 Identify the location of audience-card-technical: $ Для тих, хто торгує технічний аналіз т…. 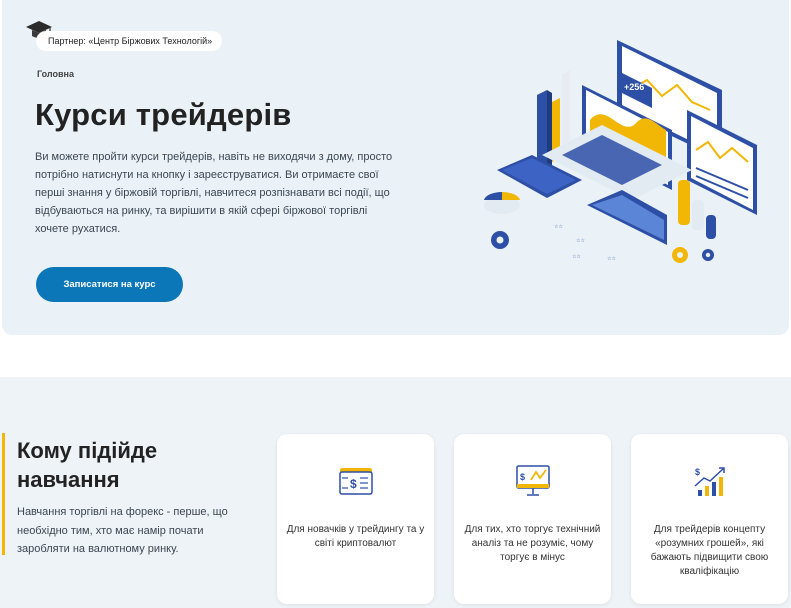
(532, 519).